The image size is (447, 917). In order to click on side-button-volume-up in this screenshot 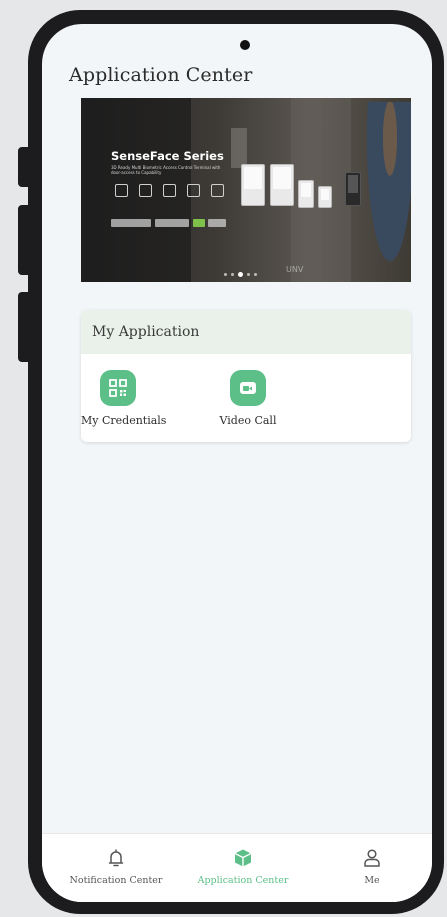, I will do `click(24, 240)`.